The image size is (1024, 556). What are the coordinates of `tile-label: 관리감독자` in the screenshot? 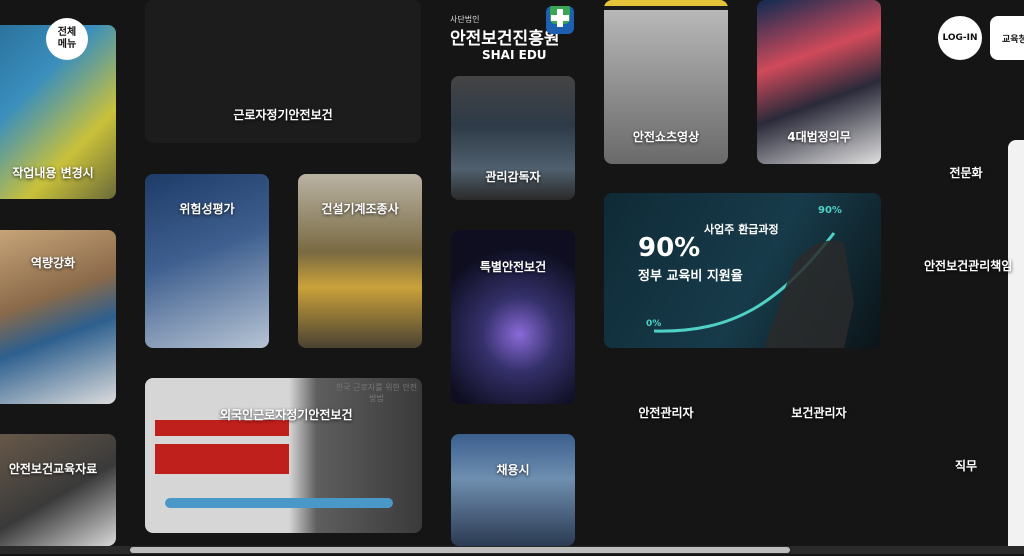 It's located at (513, 176).